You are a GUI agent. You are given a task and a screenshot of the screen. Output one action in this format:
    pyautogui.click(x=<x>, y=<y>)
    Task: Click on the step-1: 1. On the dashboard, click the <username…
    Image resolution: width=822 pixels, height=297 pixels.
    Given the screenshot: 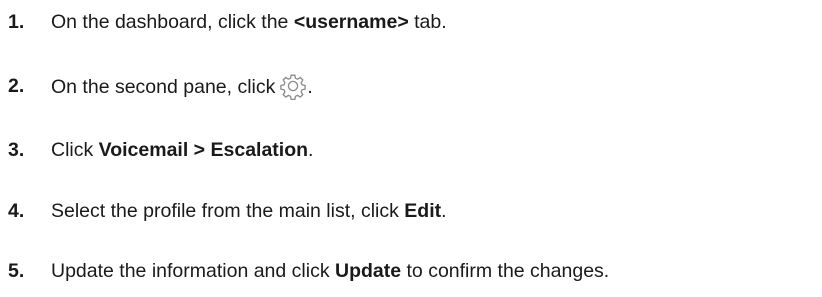 What is the action you would take?
    pyautogui.click(x=223, y=22)
    